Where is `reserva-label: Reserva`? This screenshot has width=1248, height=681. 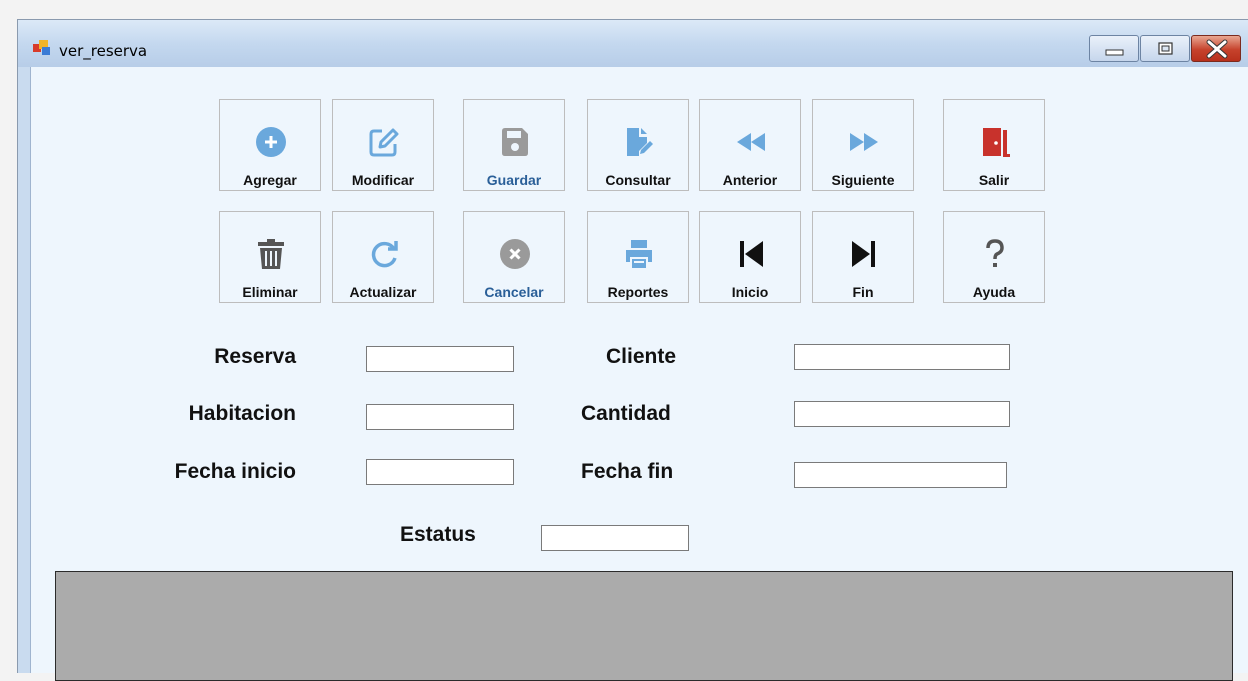 reserva-label: Reserva is located at coordinates (255, 356).